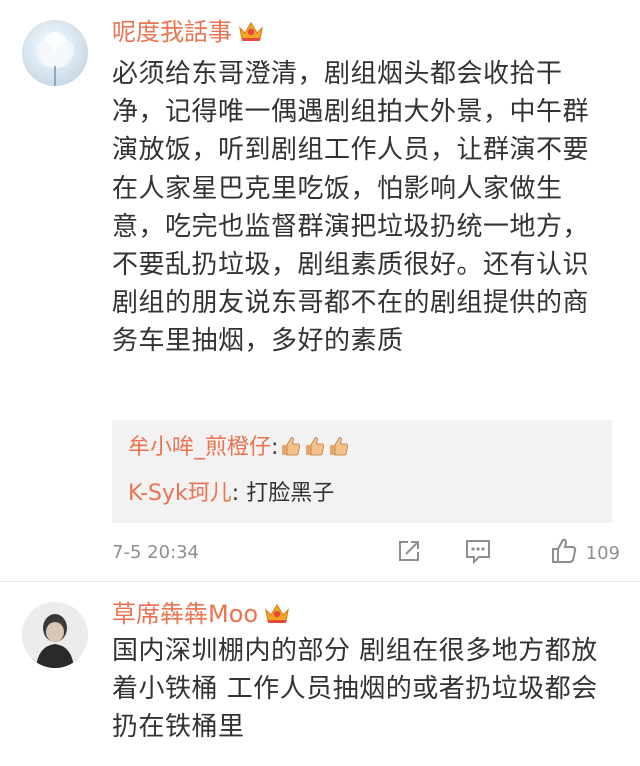 The height and width of the screenshot is (766, 640). Describe the element at coordinates (201, 614) in the screenshot. I see `comment-username: 草席犇犇Moo` at that location.